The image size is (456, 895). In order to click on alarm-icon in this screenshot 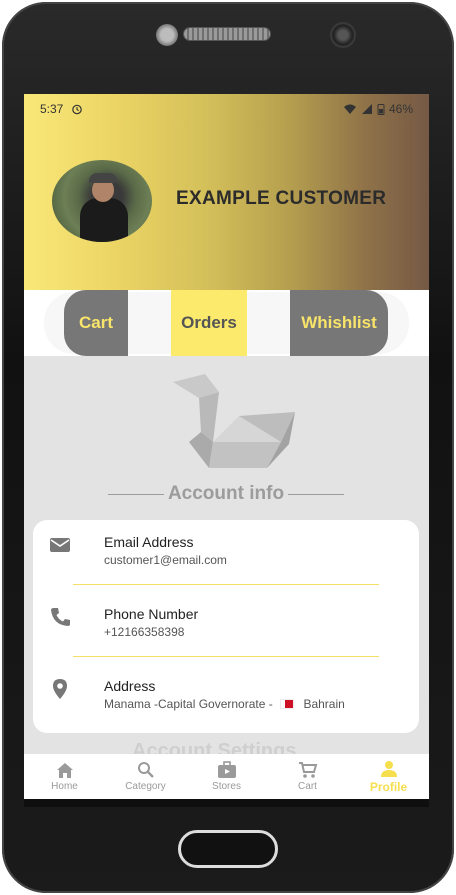, I will do `click(77, 109)`.